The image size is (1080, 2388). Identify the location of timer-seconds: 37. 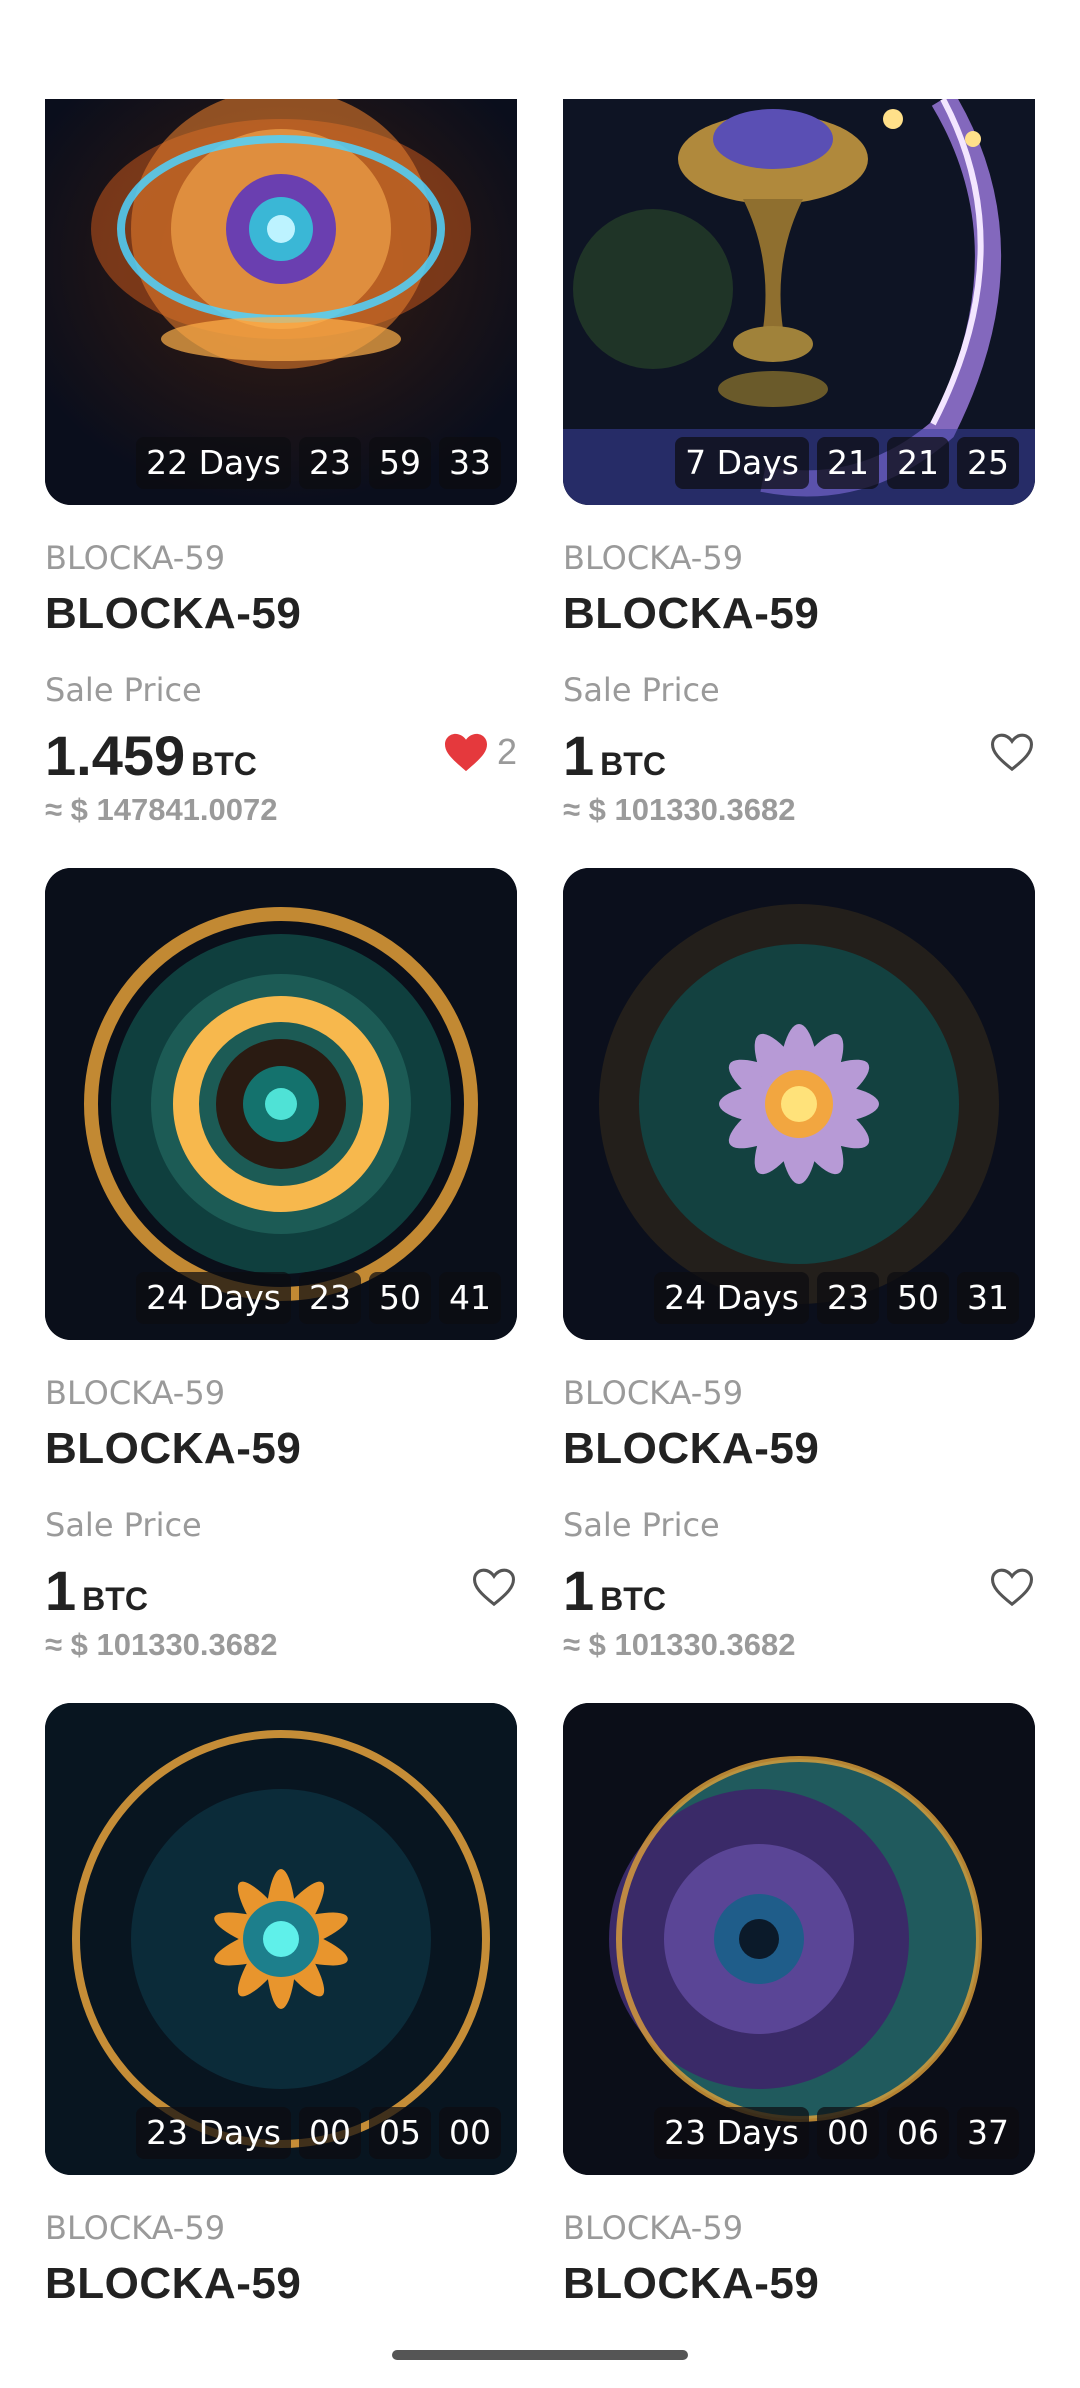
(988, 2133).